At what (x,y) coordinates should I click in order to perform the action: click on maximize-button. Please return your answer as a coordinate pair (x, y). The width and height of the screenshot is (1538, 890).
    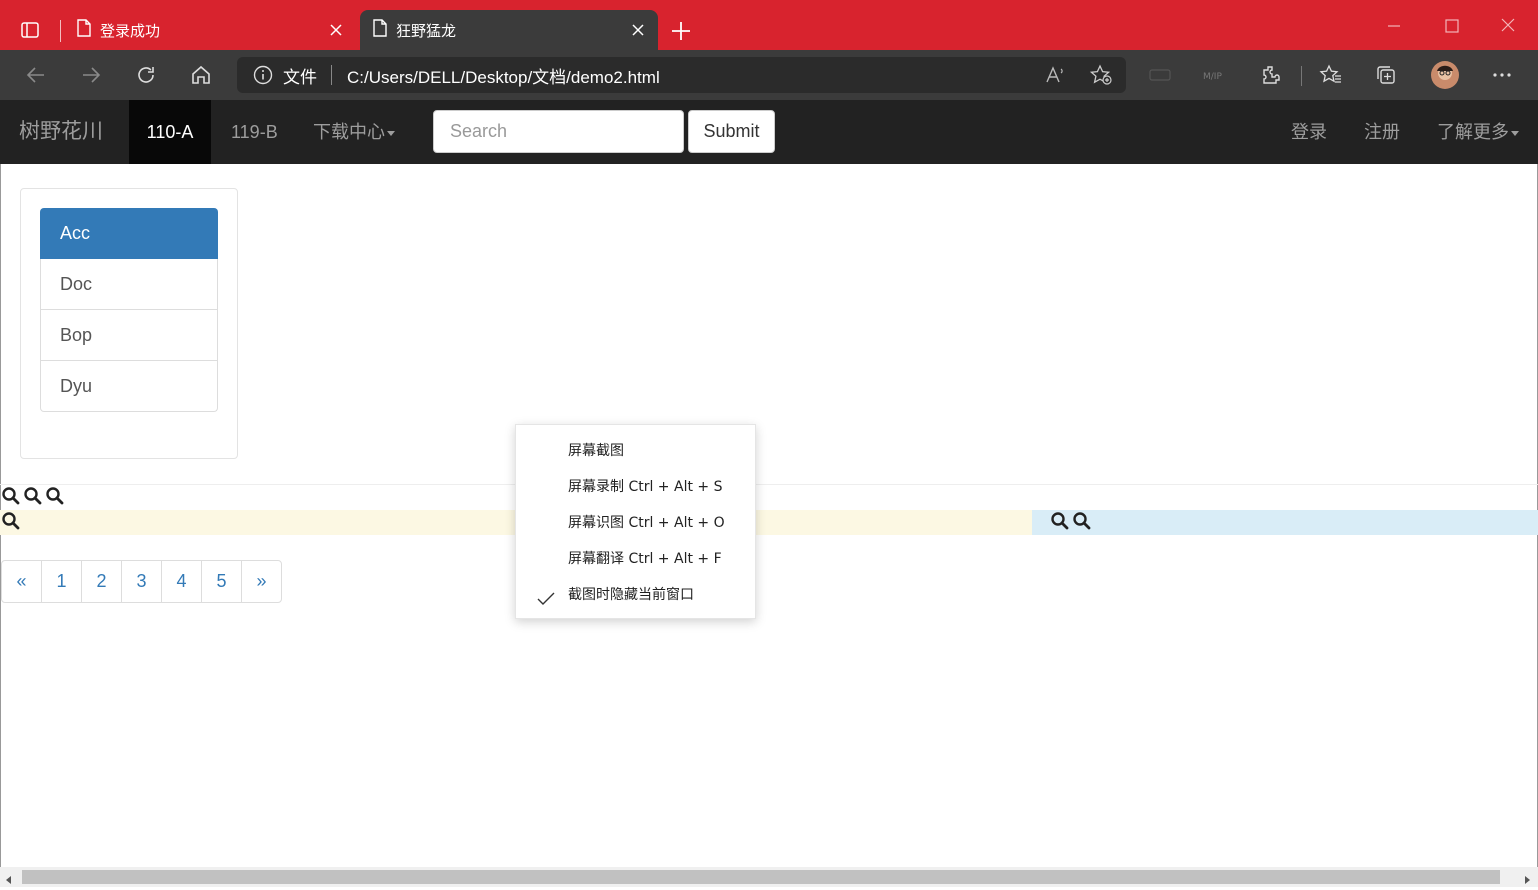
    Looking at the image, I should click on (1452, 26).